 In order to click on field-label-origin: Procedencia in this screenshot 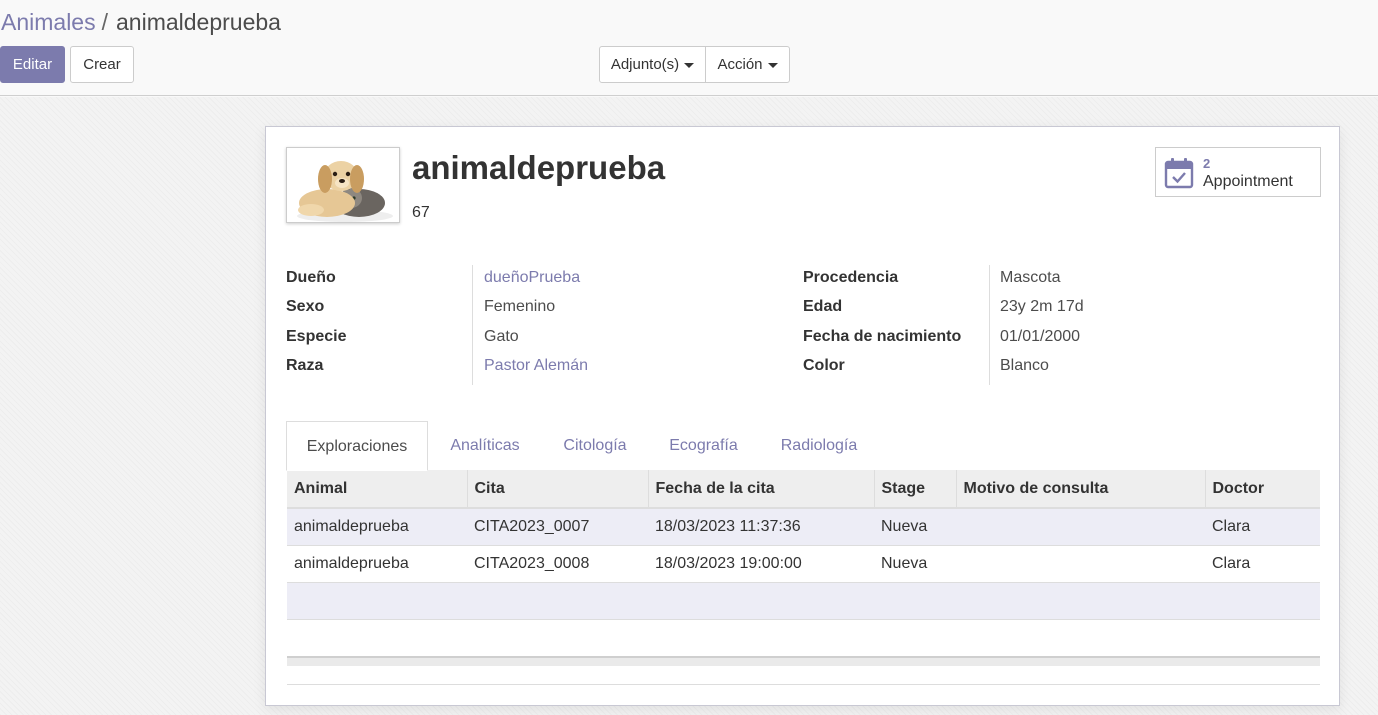, I will do `click(851, 277)`.